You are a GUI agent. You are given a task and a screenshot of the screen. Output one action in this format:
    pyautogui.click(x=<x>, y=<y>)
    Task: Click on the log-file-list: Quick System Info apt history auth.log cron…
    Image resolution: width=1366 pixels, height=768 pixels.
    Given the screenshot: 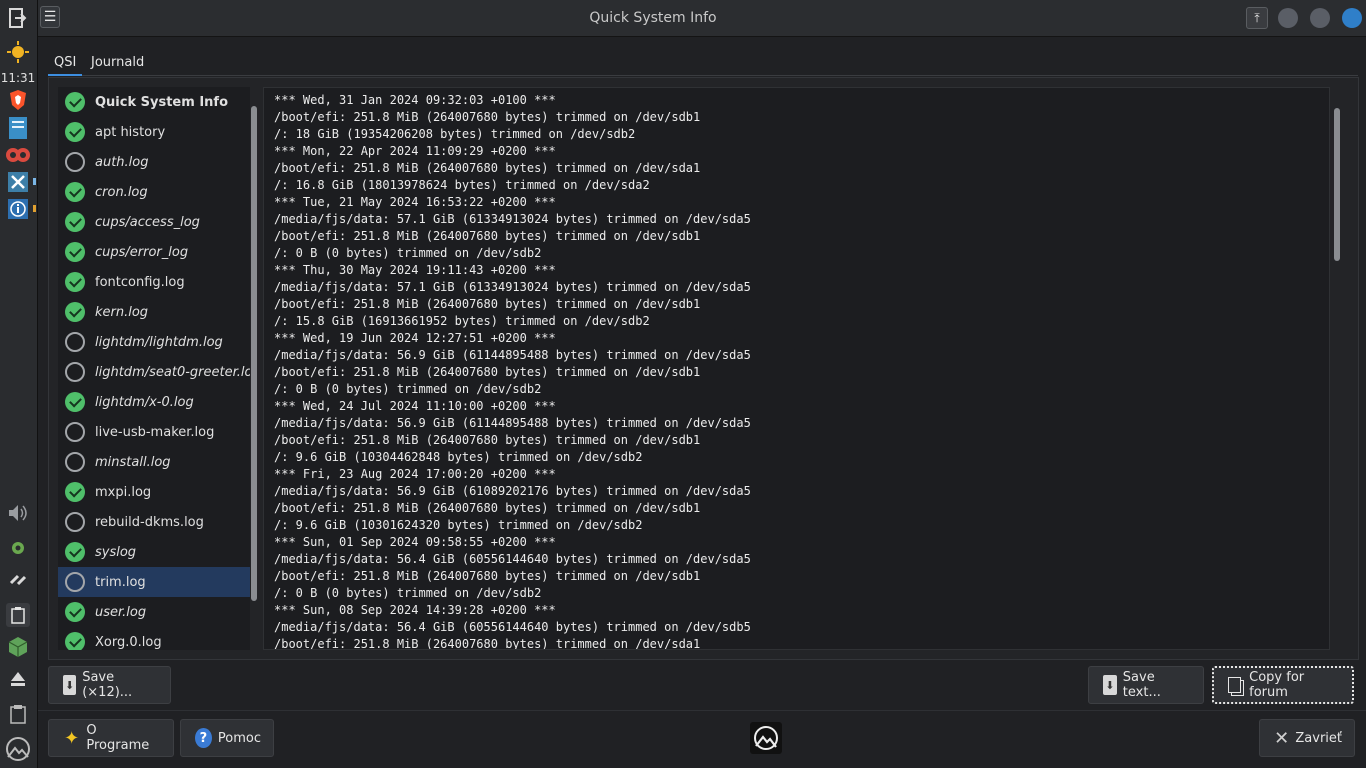 What is the action you would take?
    pyautogui.click(x=154, y=368)
    